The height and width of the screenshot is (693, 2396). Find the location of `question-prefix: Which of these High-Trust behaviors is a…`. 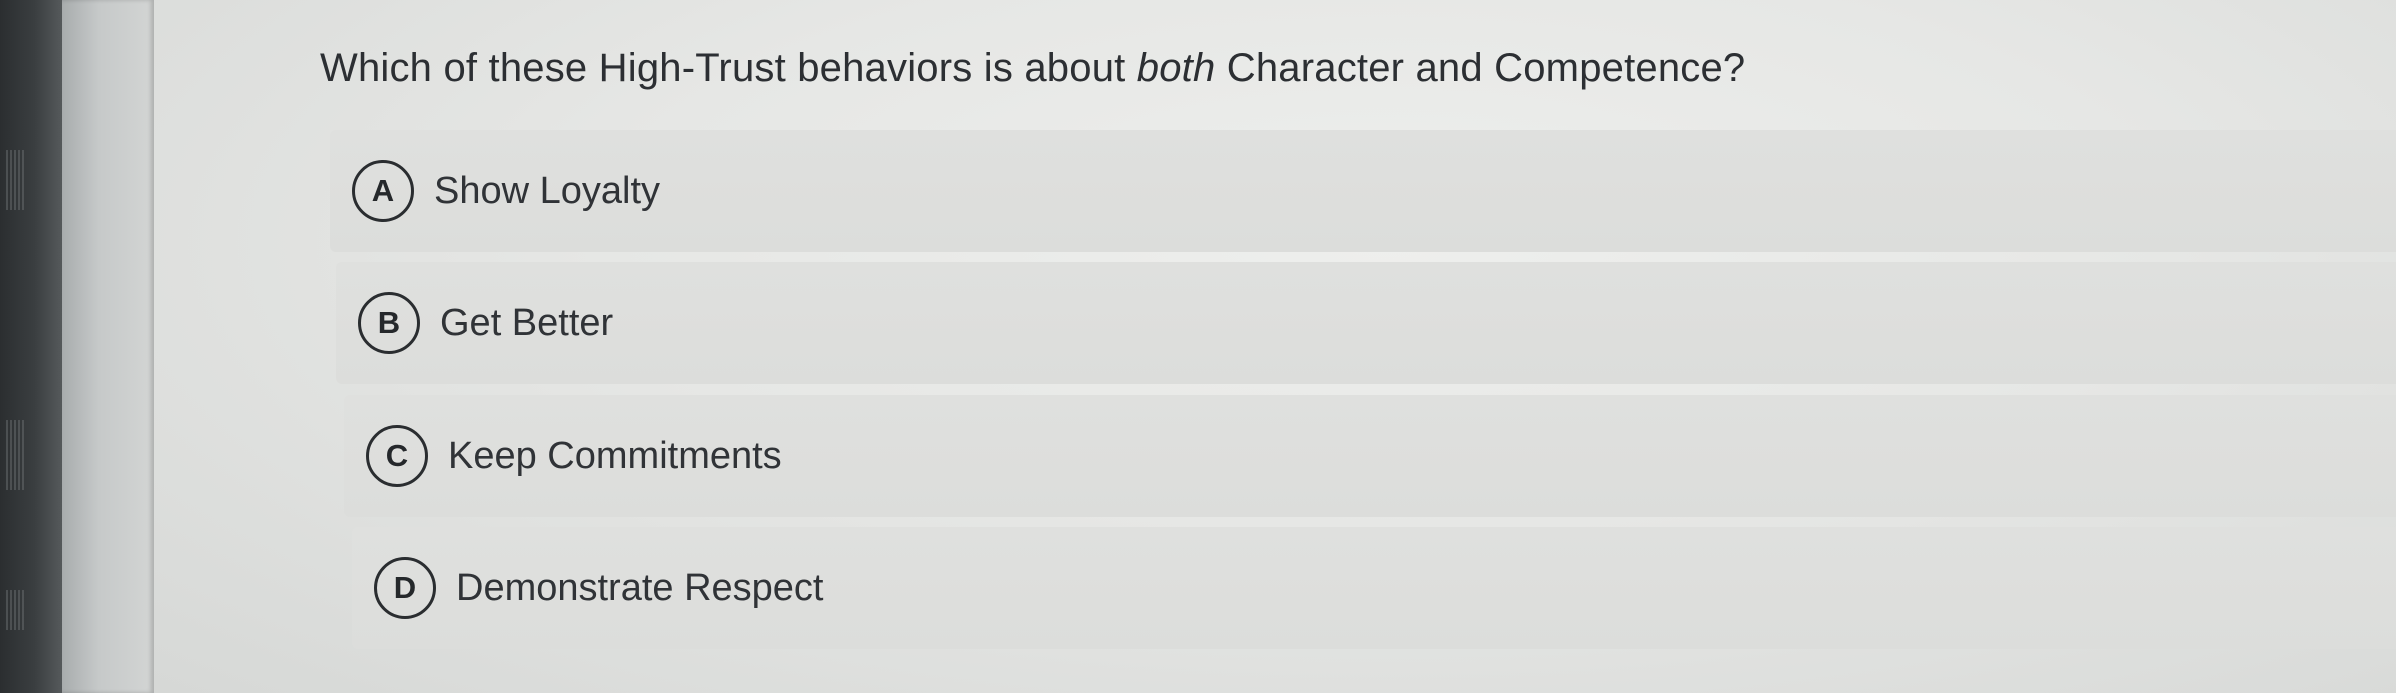

question-prefix: Which of these High-Trust behaviors is a… is located at coordinates (728, 68).